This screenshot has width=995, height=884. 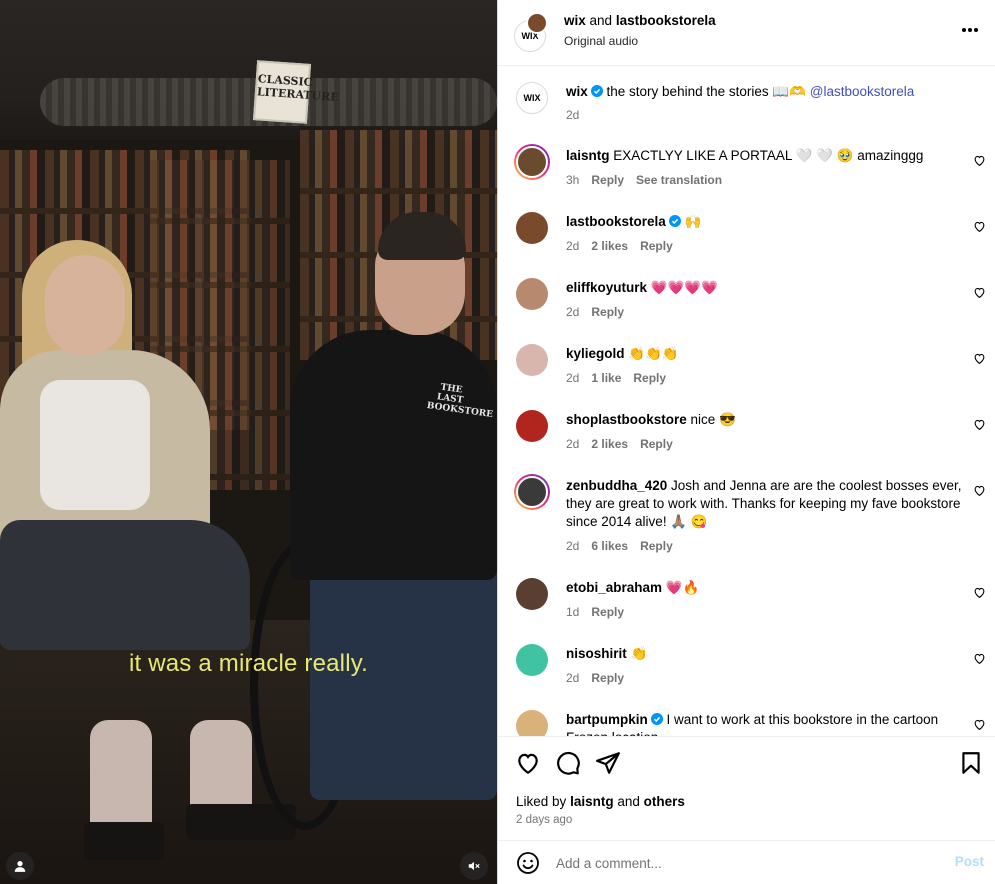 I want to click on caption-time: 2d, so click(x=572, y=115).